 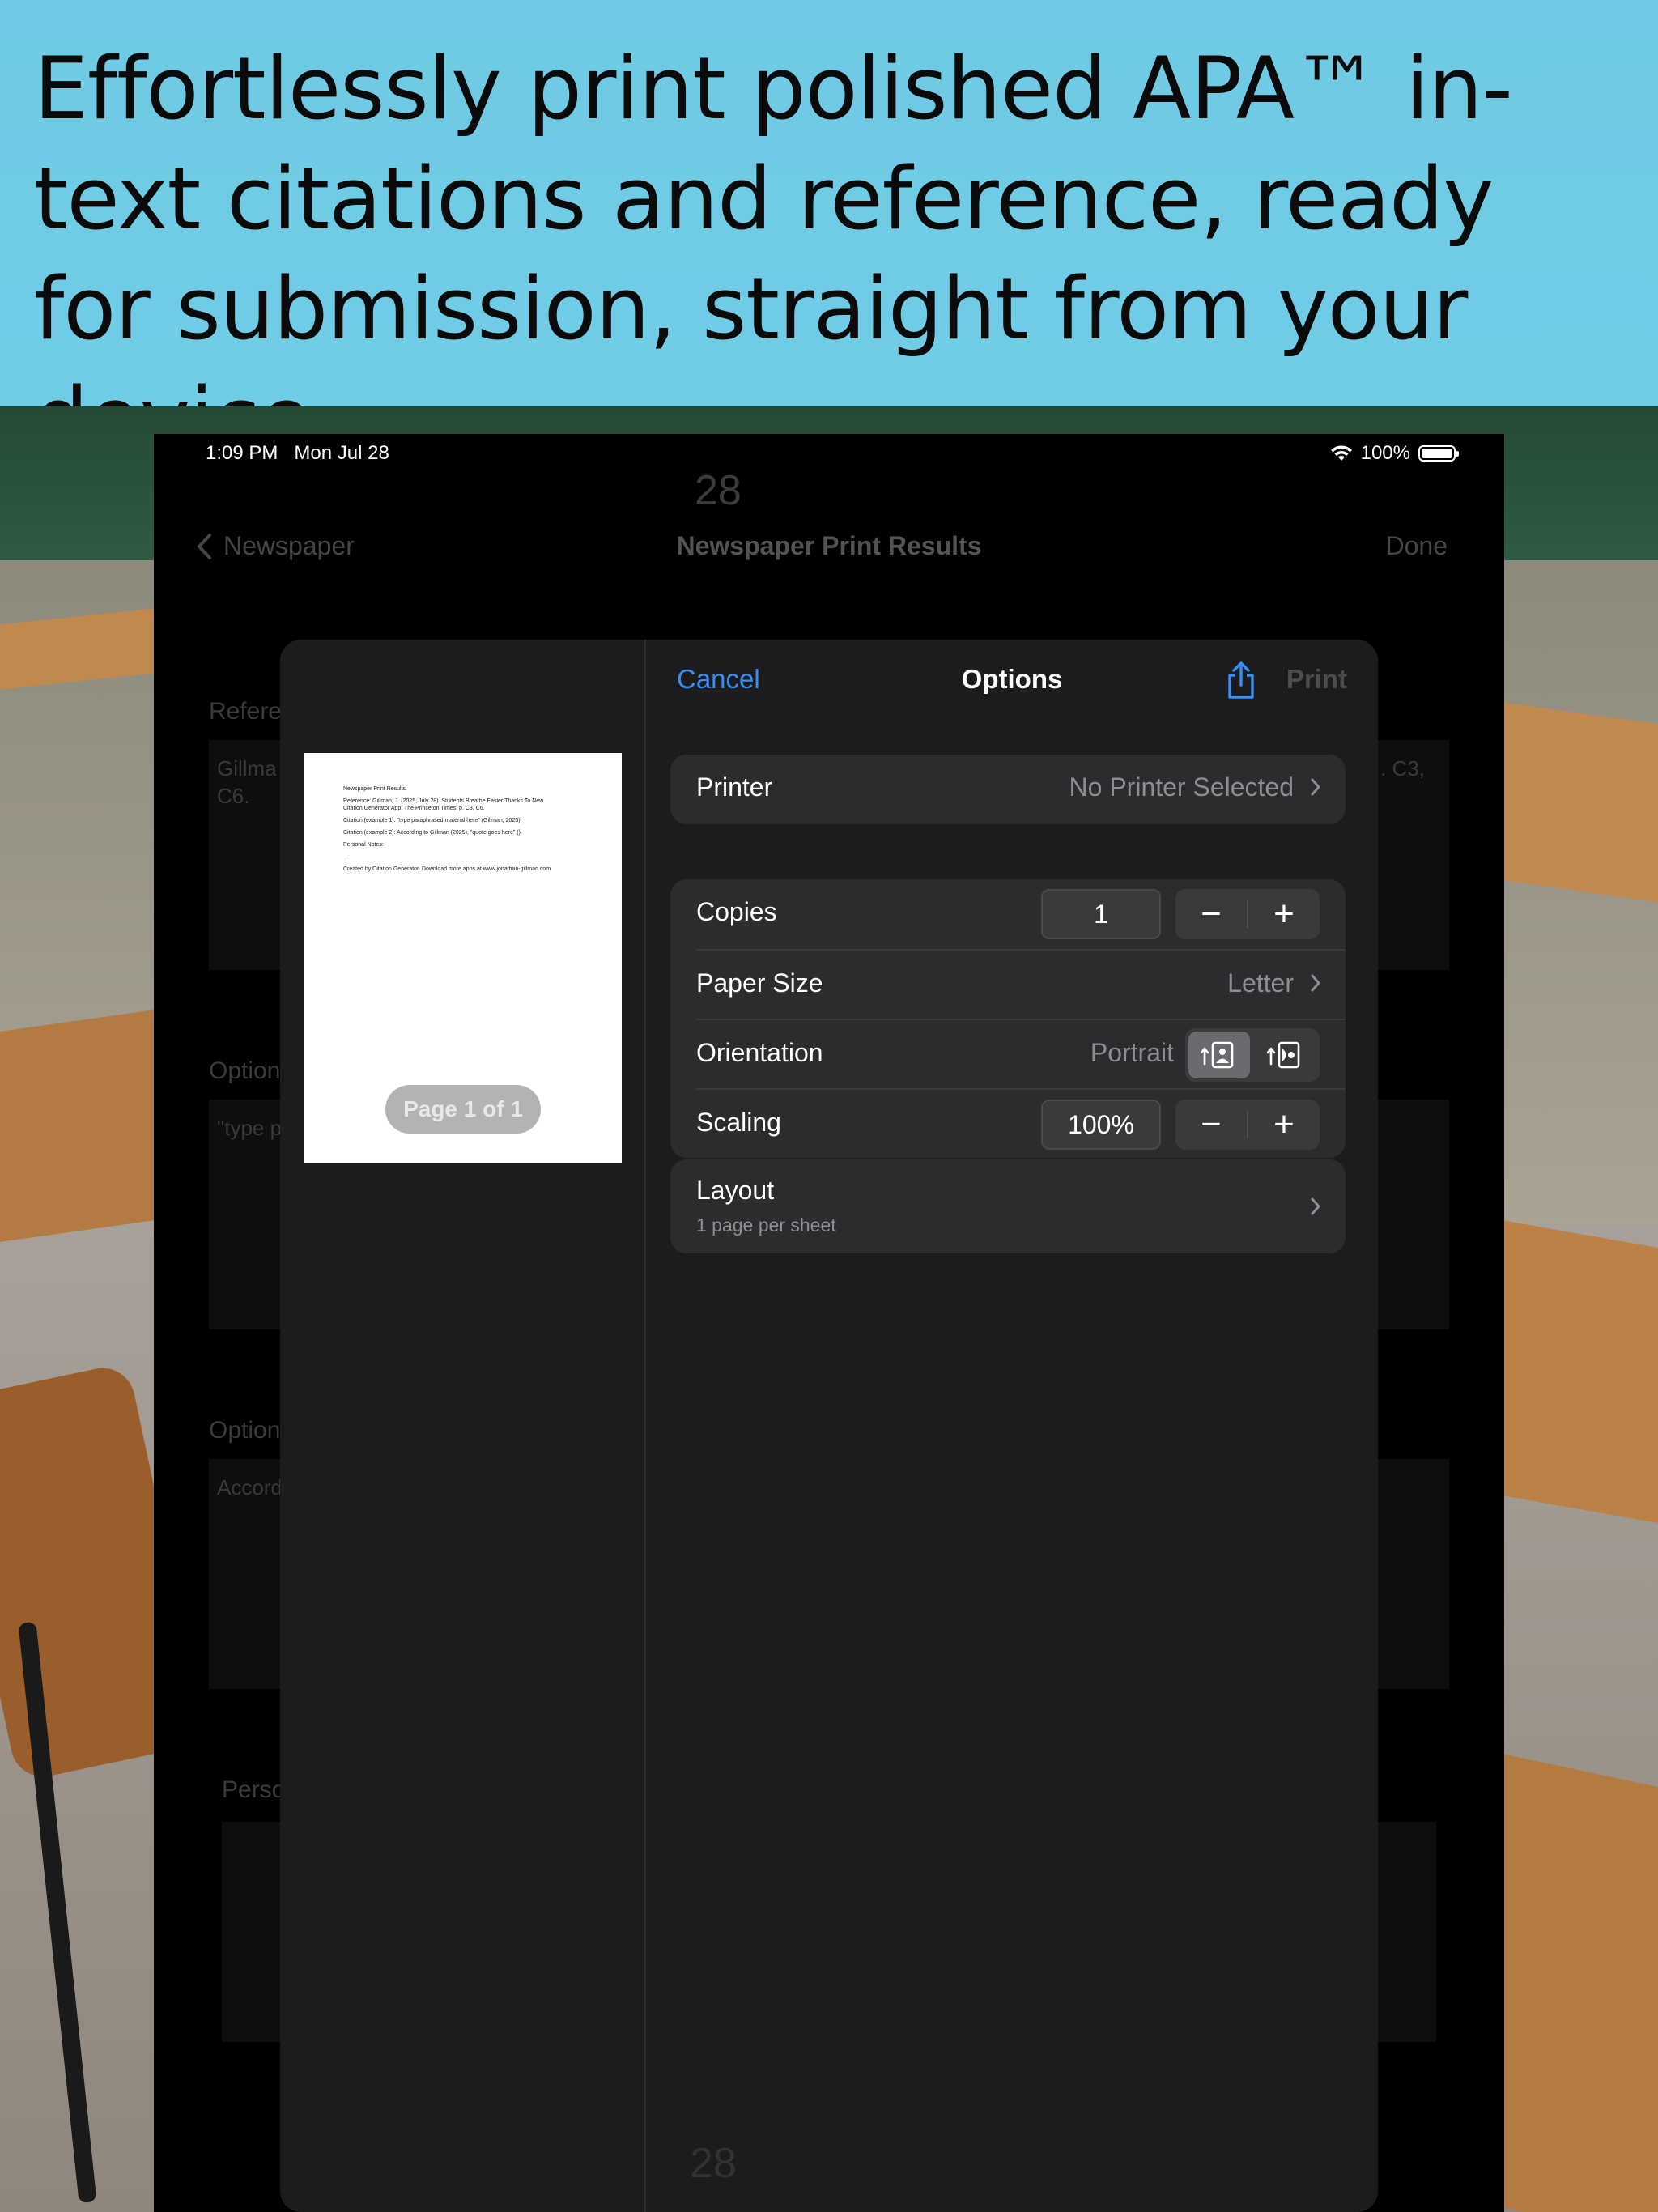 I want to click on printer-row: Printer No Printer Selected, so click(x=1008, y=790).